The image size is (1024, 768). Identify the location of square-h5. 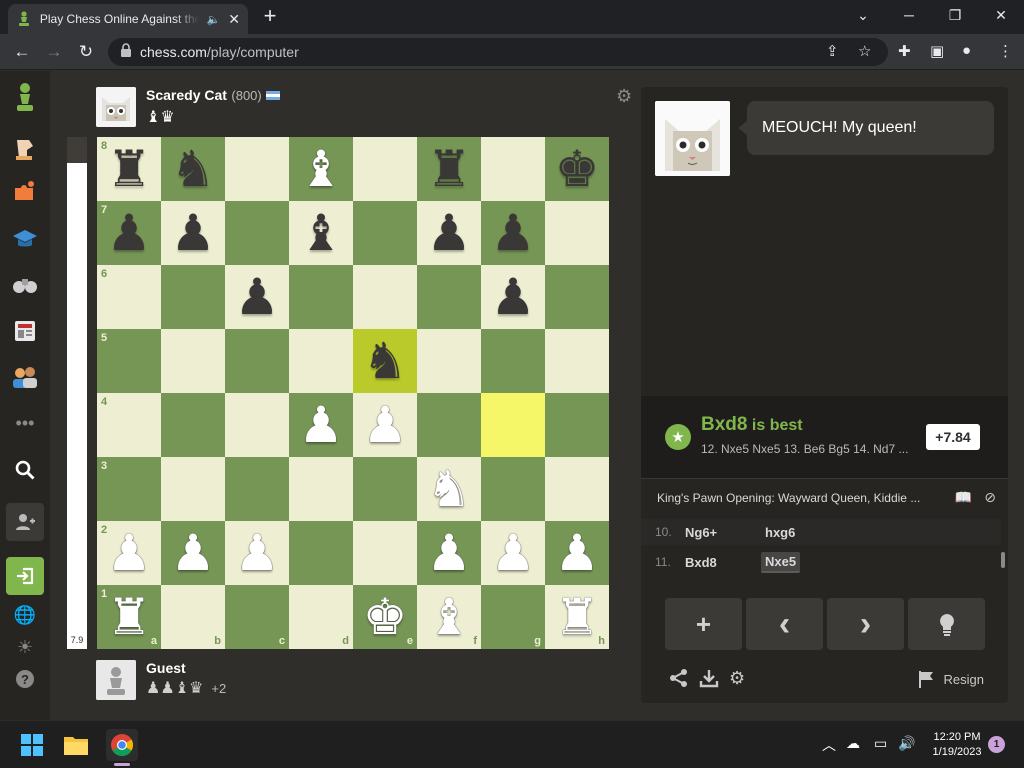
(577, 361).